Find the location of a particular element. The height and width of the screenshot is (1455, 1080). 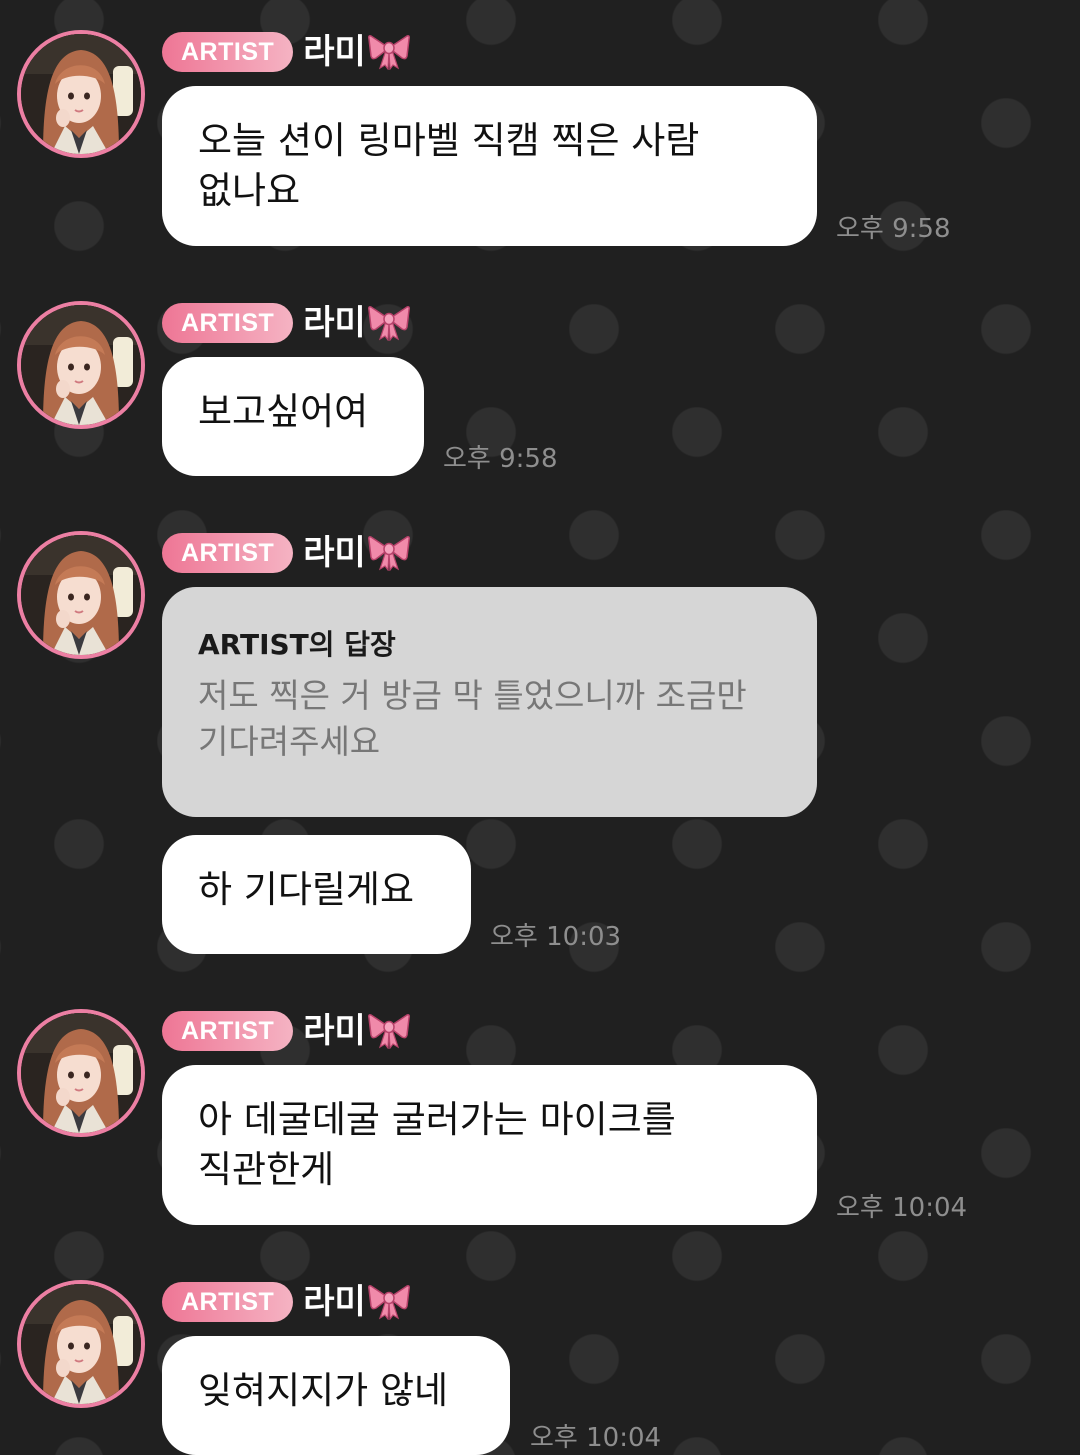

message-timestamp: 오후 10:03 is located at coordinates (556, 937).